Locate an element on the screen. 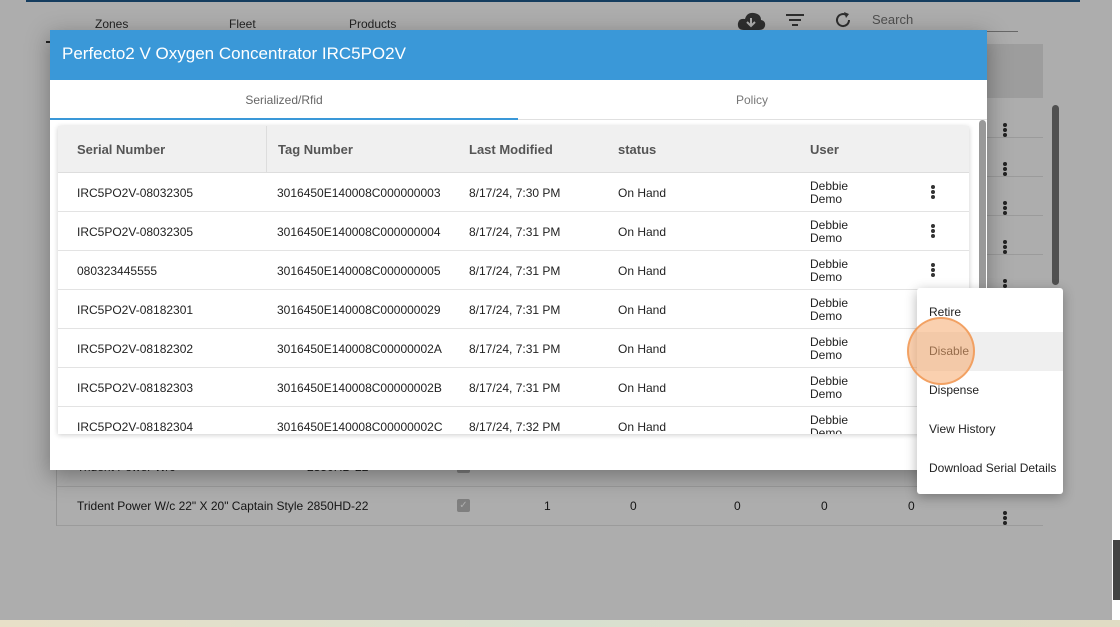 The image size is (1120, 627). dialog-tabs: Serialized/Rfid Policy is located at coordinates (518, 100).